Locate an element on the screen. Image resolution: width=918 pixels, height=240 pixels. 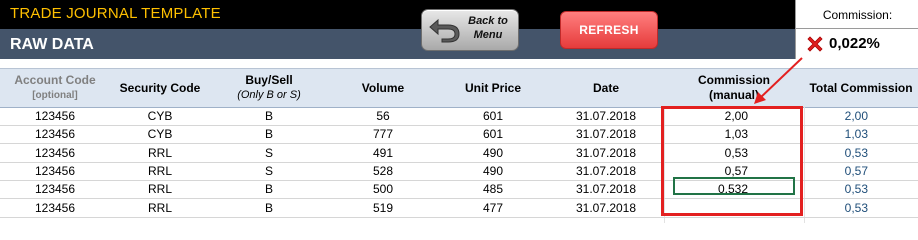
back-arrow-icon is located at coordinates (444, 30).